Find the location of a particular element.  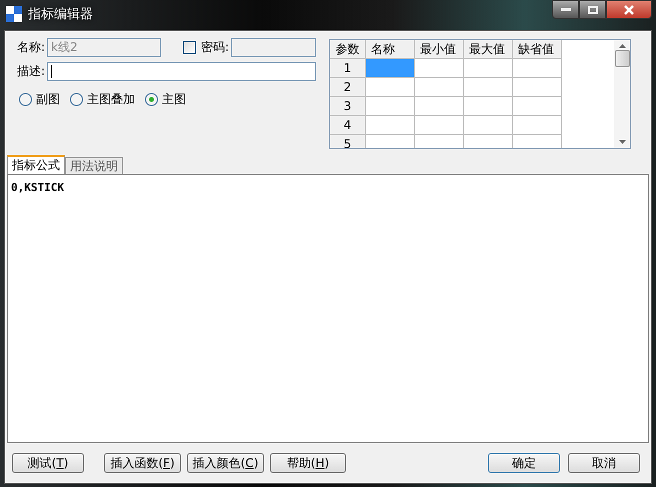

row-number: 2 is located at coordinates (348, 87).